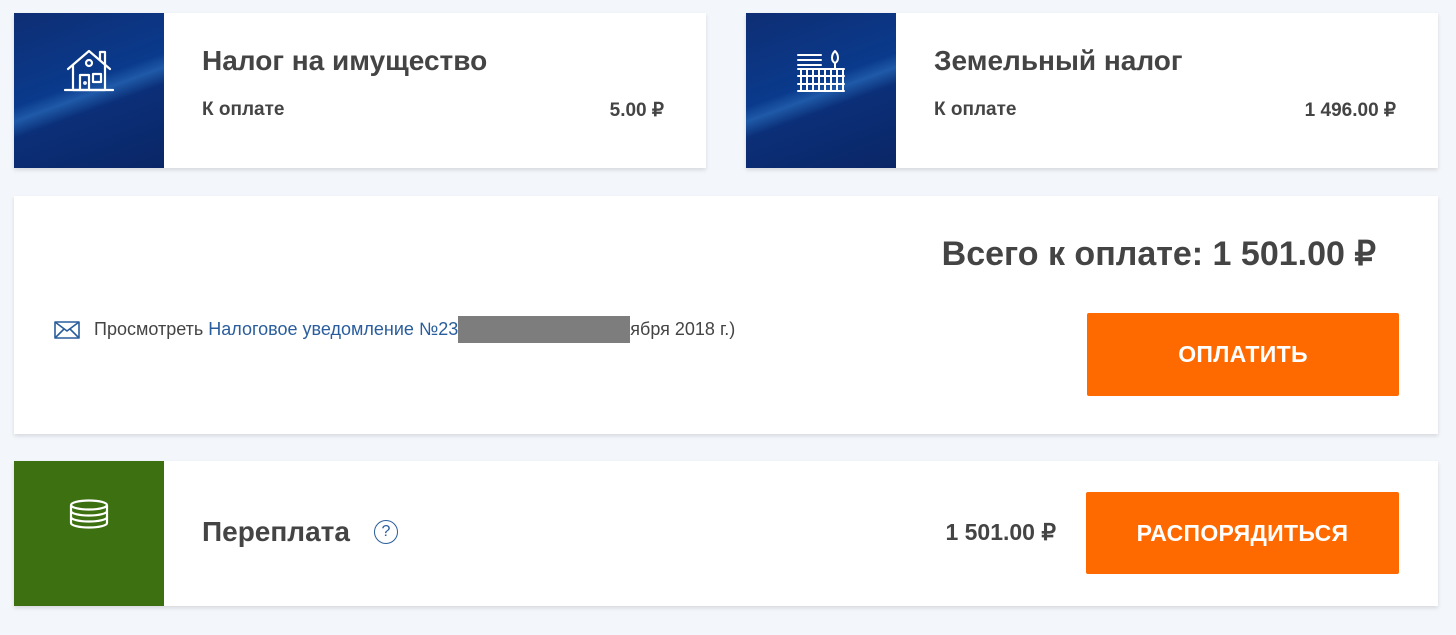 The image size is (1456, 635). What do you see at coordinates (89, 70) in the screenshot?
I see `house-icon` at bounding box center [89, 70].